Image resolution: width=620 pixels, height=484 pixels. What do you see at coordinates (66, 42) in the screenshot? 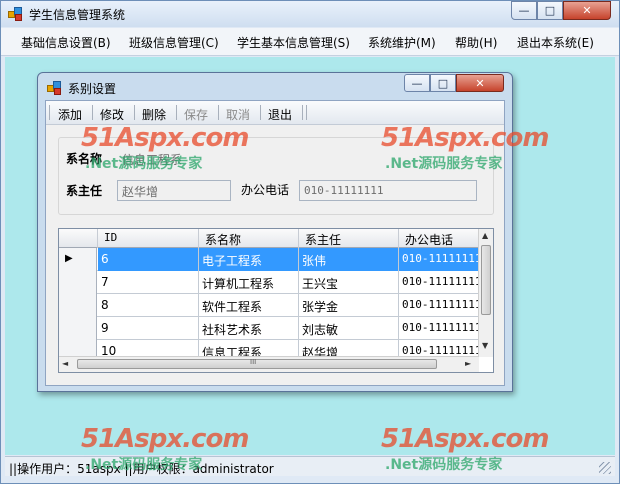
I see `menu-basic-settings: 基础信息设置(B)` at bounding box center [66, 42].